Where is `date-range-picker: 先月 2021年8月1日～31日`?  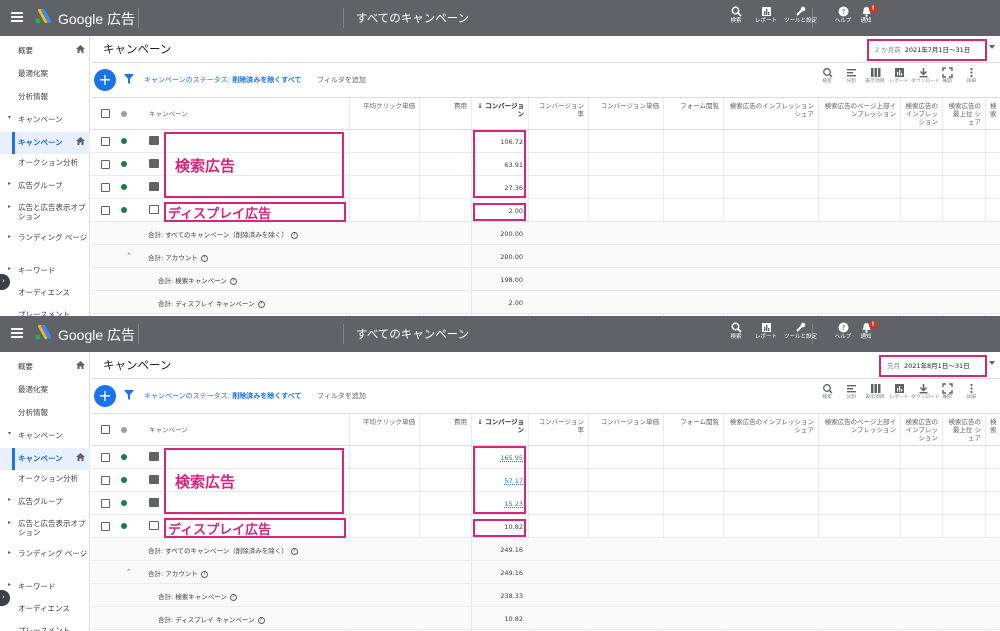
date-range-picker: 先月 2021年8月1日～31日 is located at coordinates (933, 366).